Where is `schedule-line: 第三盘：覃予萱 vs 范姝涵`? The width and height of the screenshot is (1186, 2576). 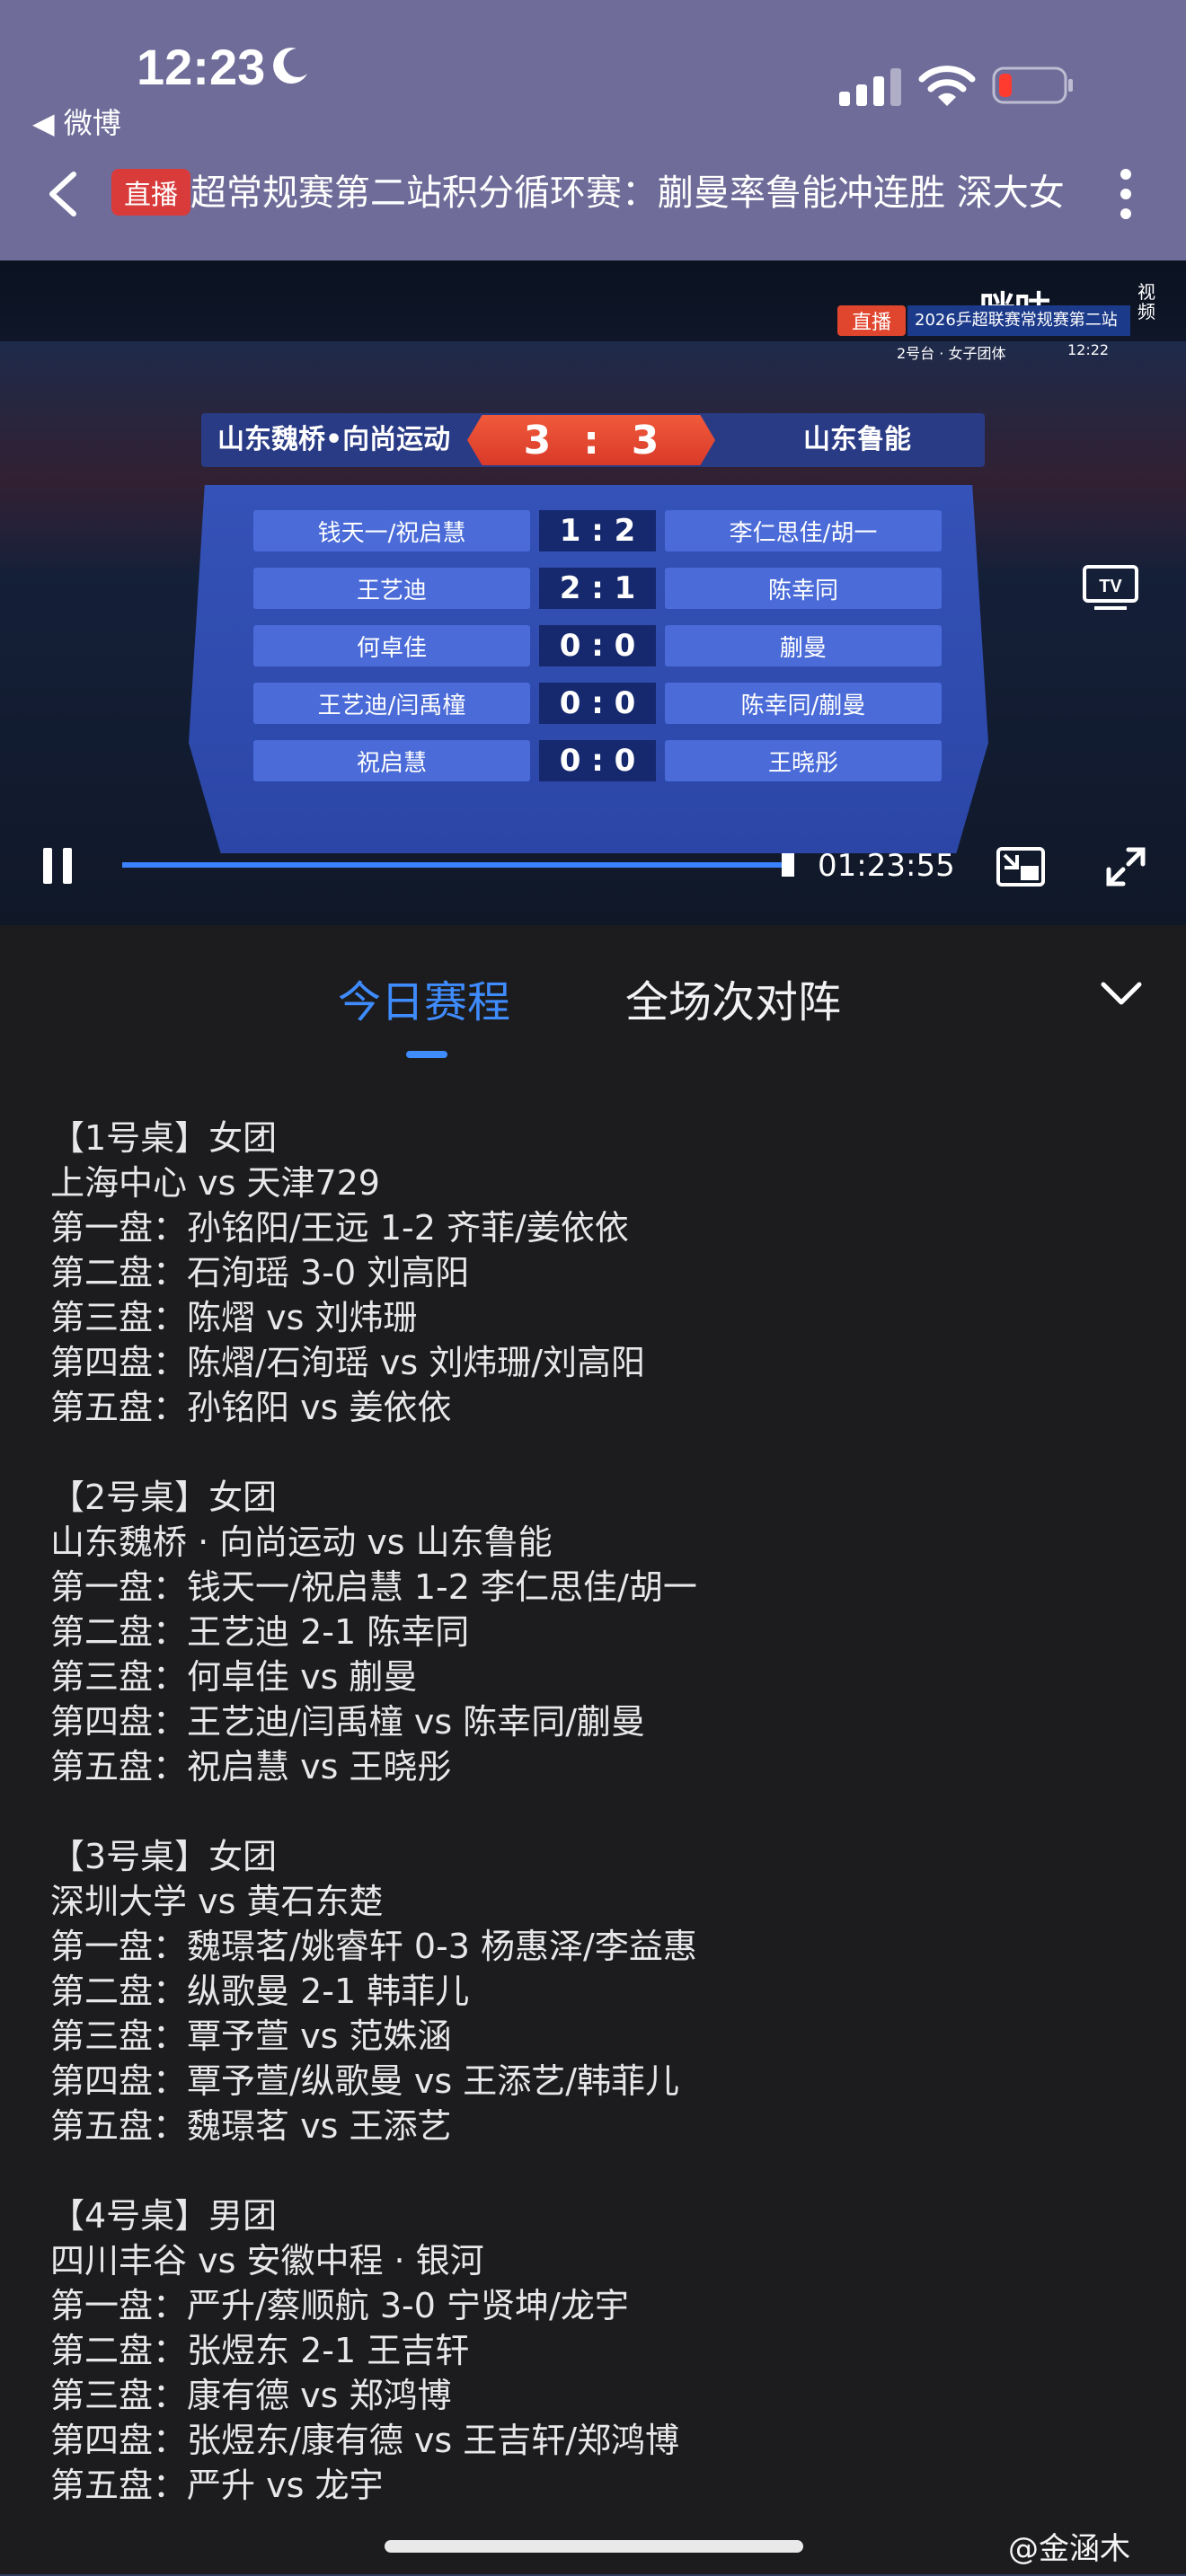 schedule-line: 第三盘：覃予萱 vs 范姝涵 is located at coordinates (251, 2036).